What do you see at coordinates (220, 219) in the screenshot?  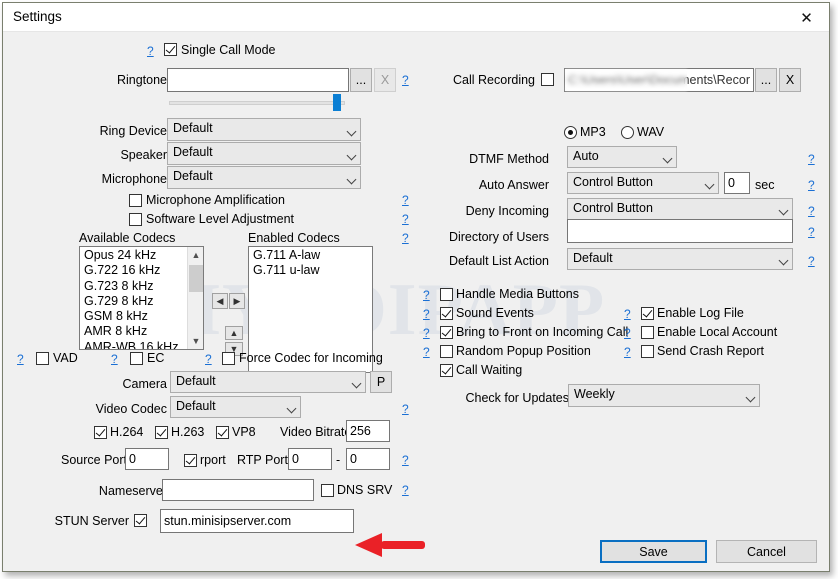 I see `label-software-level-adjustment: Software Level Adjustment` at bounding box center [220, 219].